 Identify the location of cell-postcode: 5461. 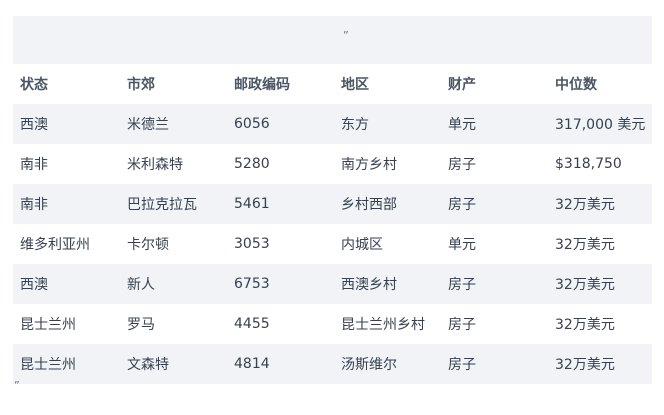
(280, 204).